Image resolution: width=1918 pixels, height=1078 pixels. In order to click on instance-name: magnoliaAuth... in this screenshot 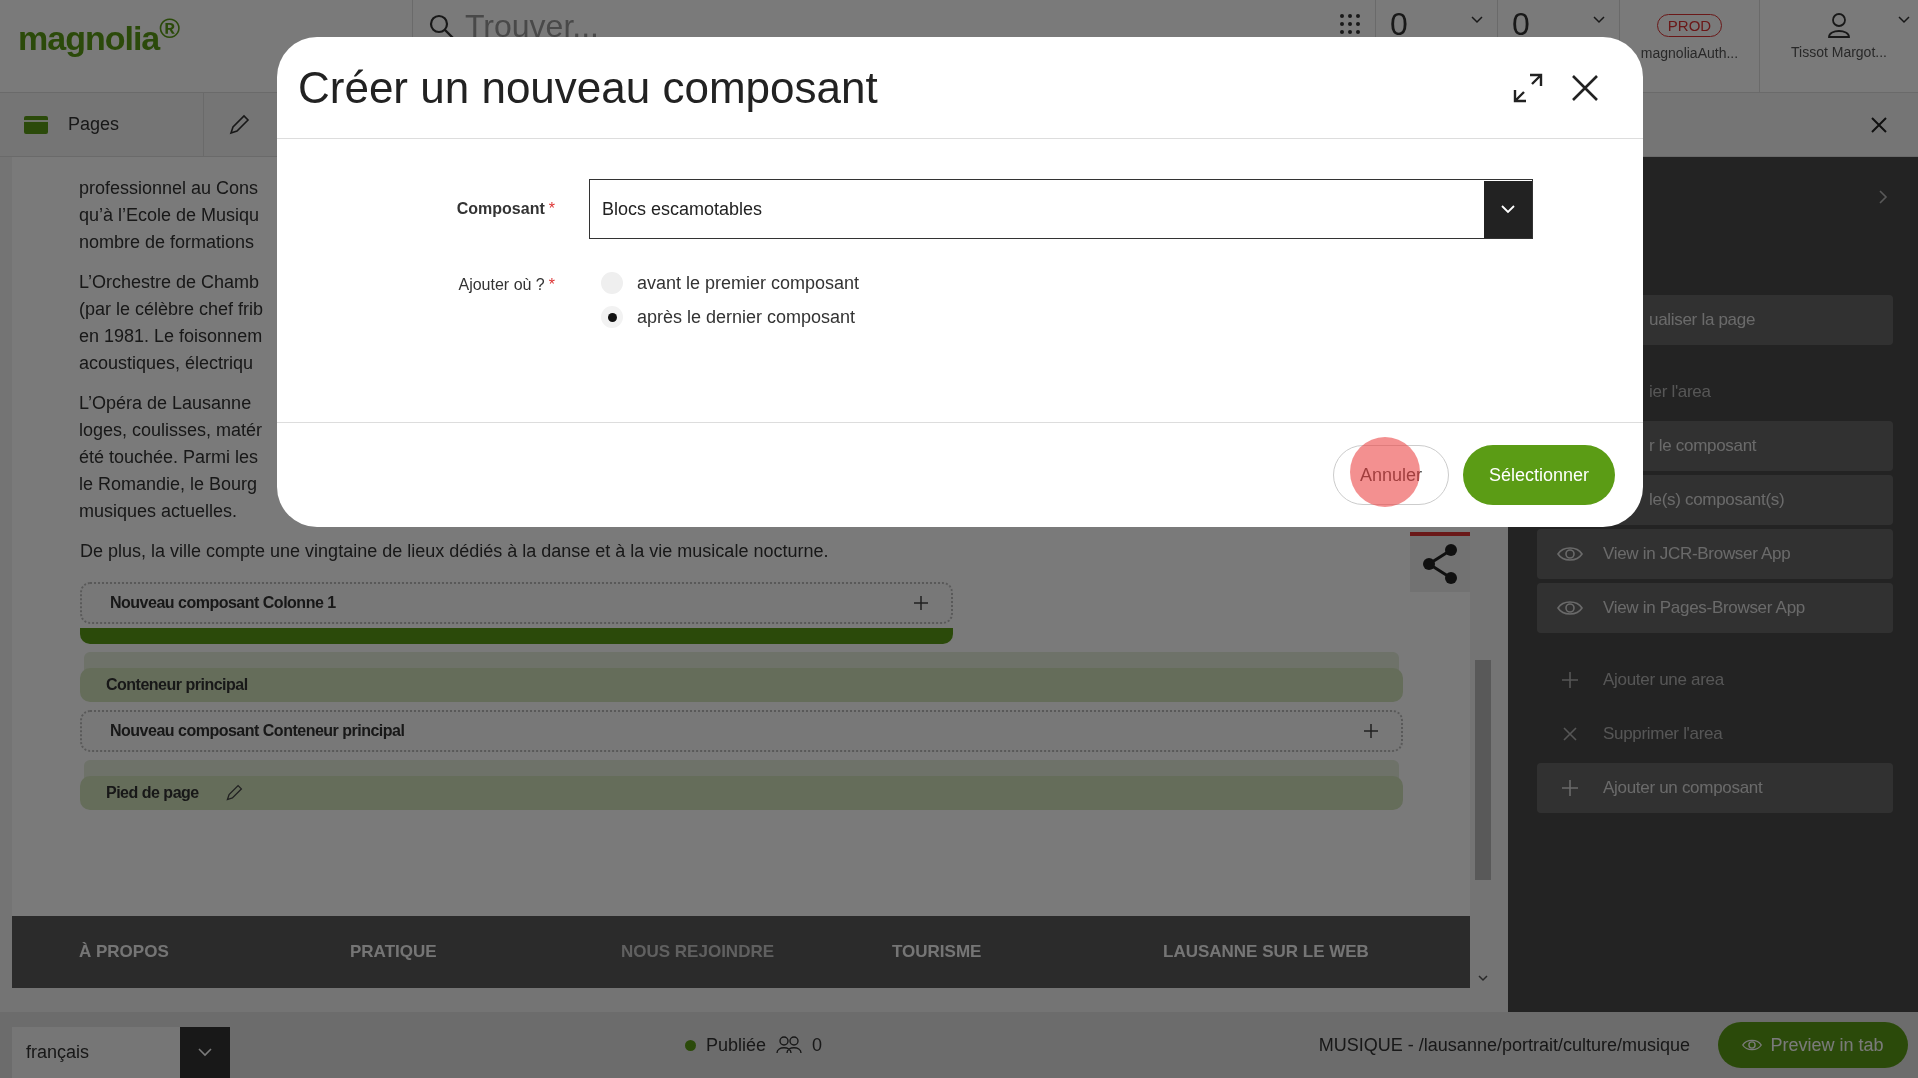, I will do `click(1689, 53)`.